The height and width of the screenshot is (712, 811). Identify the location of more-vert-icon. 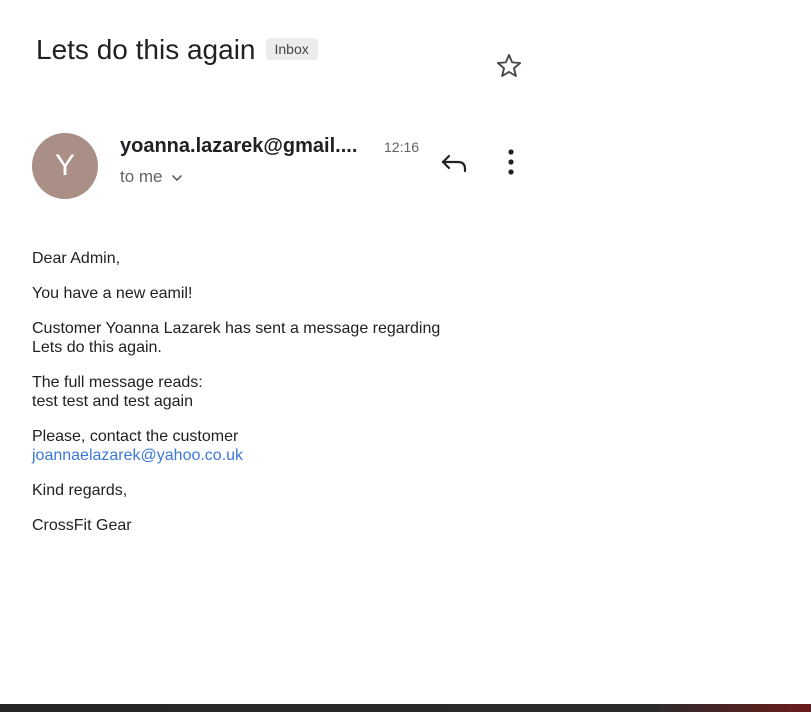
(511, 162).